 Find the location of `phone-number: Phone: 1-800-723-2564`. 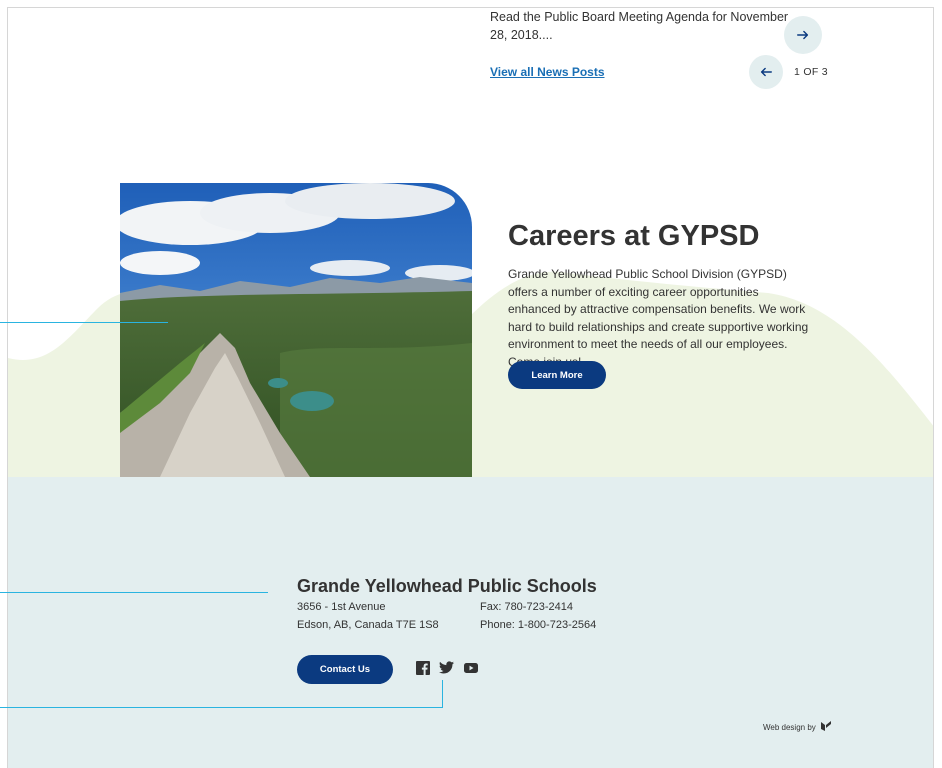

phone-number: Phone: 1-800-723-2564 is located at coordinates (538, 625).